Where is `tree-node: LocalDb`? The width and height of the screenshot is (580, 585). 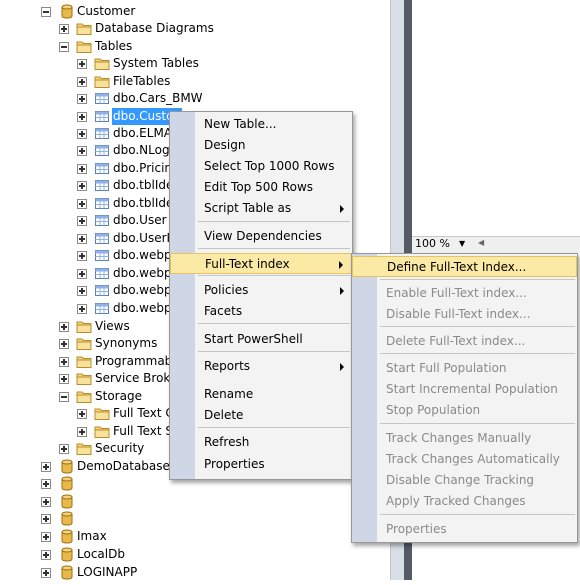
tree-node: LocalDb is located at coordinates (195, 554).